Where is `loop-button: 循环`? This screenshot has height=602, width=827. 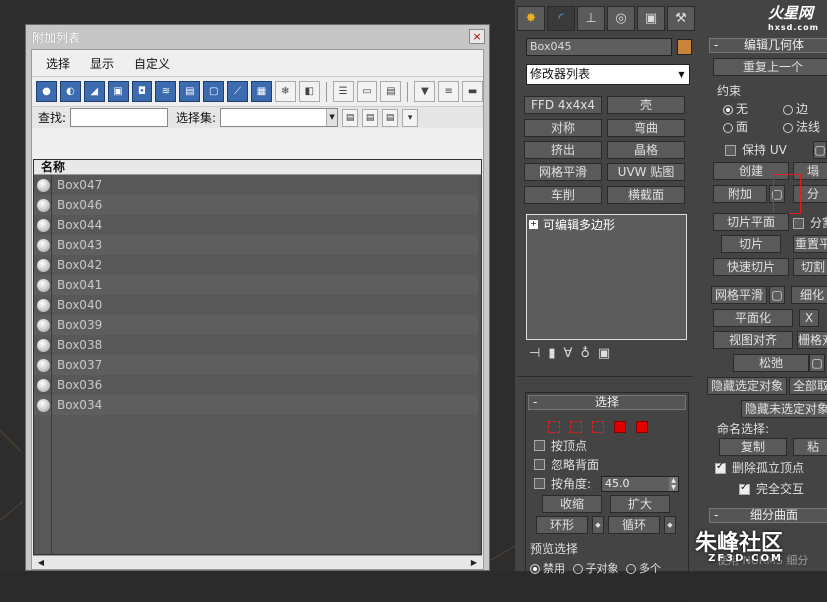 loop-button: 循环 is located at coordinates (634, 525).